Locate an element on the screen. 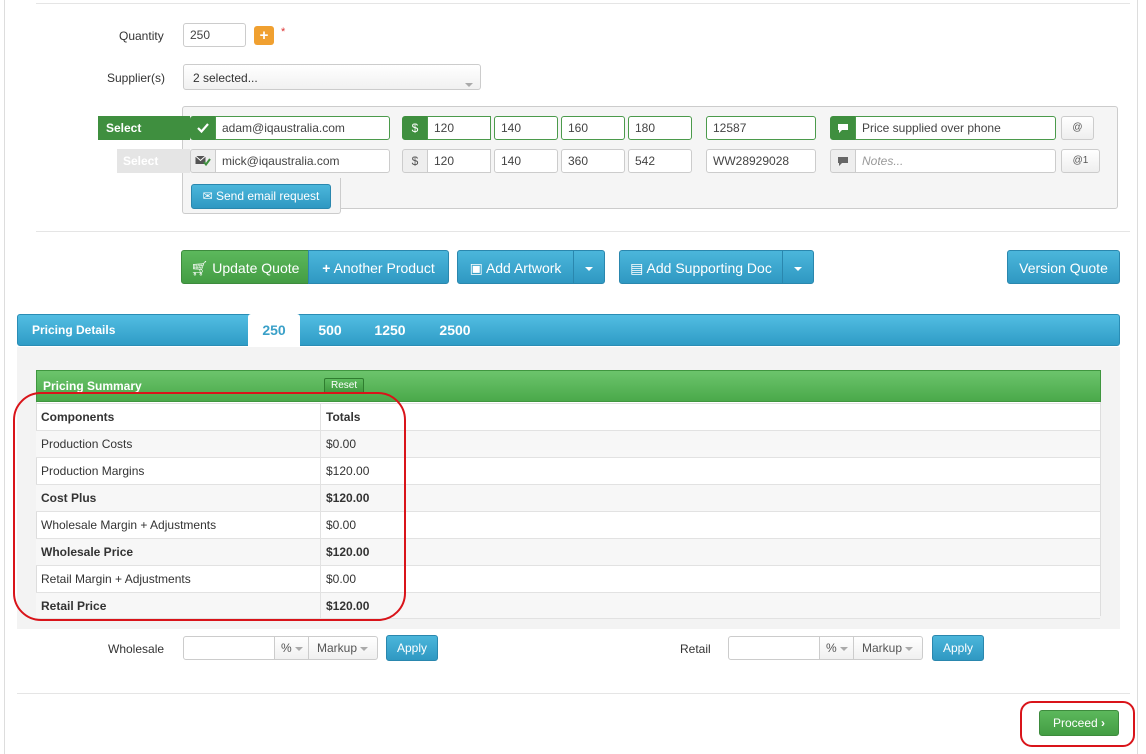 The width and height of the screenshot is (1146, 754). attach-button: @ is located at coordinates (1077, 128).